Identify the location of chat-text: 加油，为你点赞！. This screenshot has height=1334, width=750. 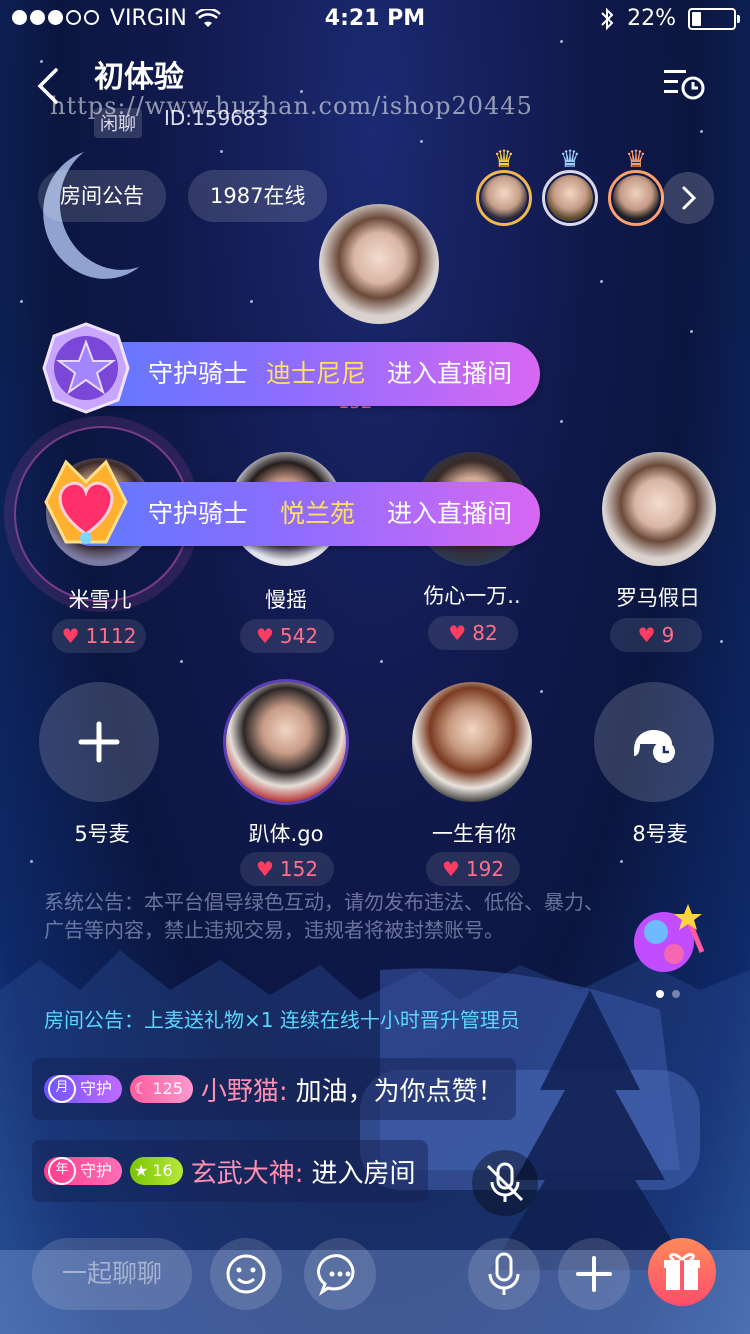
(399, 1091).